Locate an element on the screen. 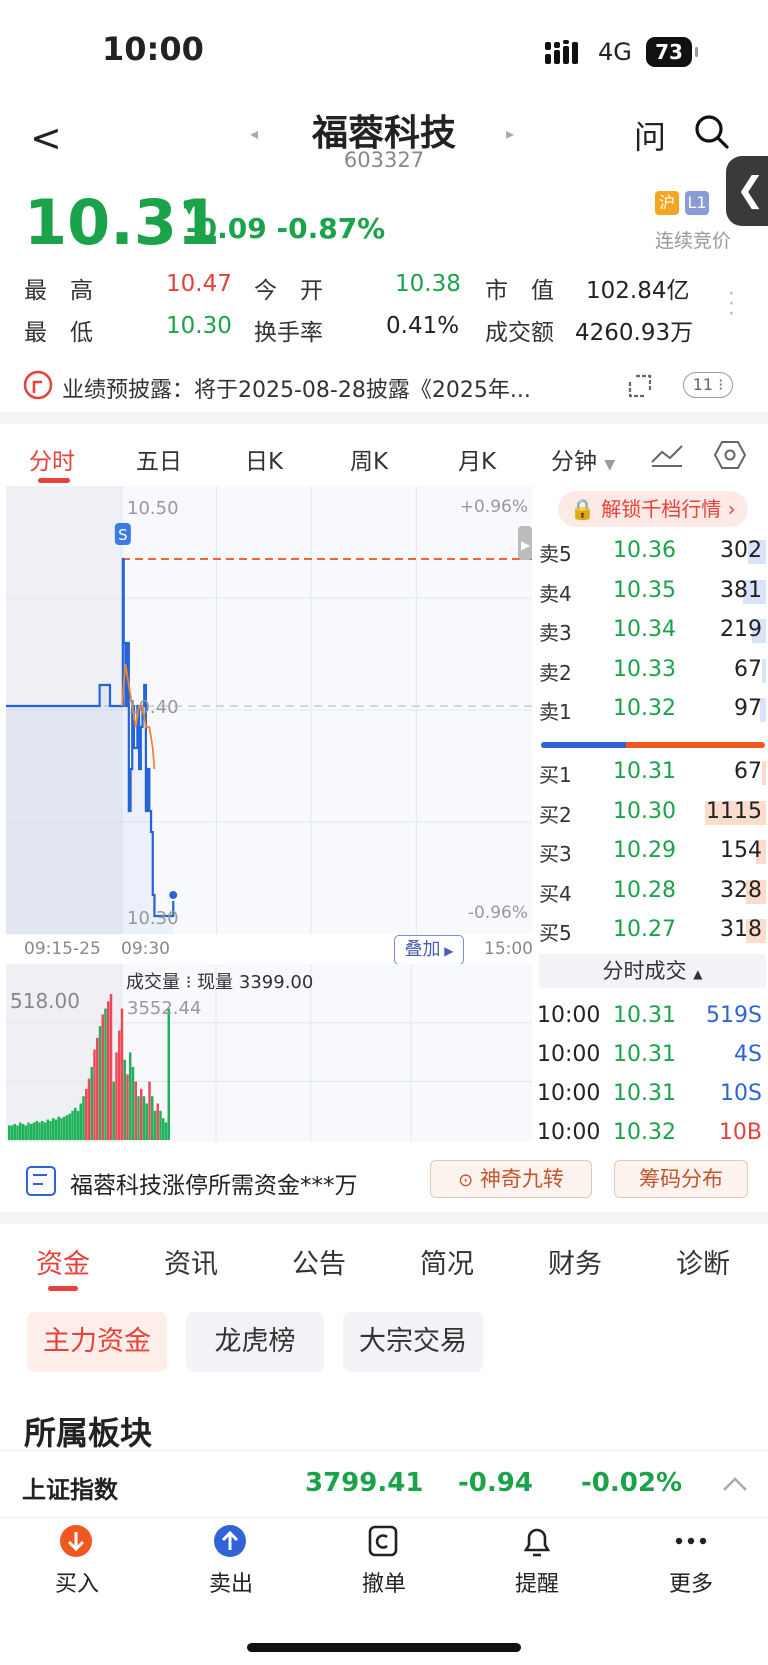 The image size is (768, 1665). tab-intraday: 分时 is located at coordinates (52, 459).